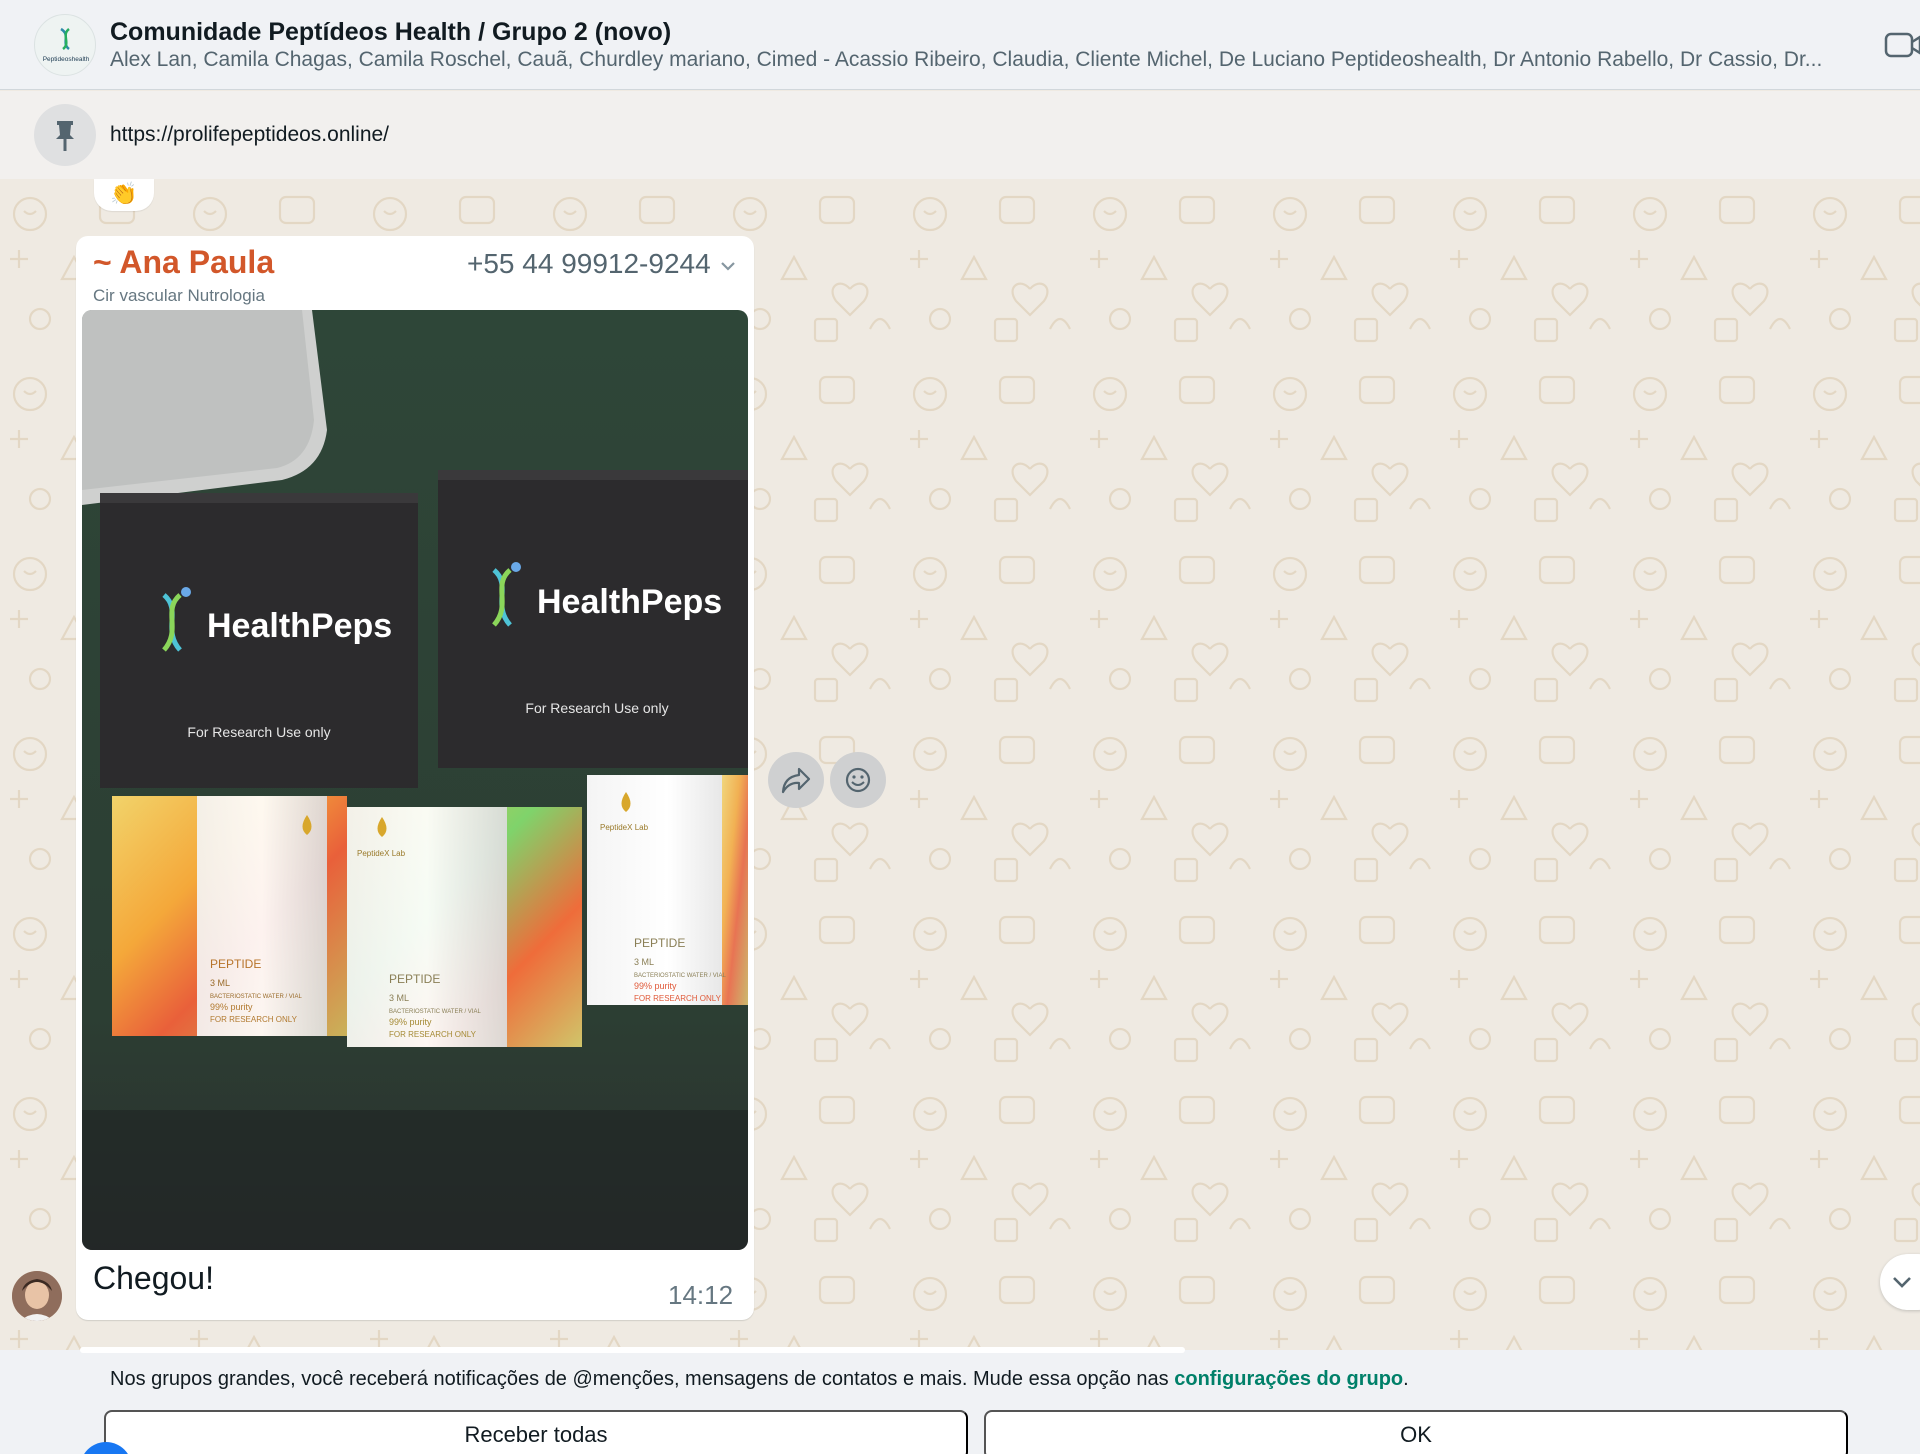 This screenshot has height=1454, width=1920. I want to click on message-time: 14:12, so click(701, 1295).